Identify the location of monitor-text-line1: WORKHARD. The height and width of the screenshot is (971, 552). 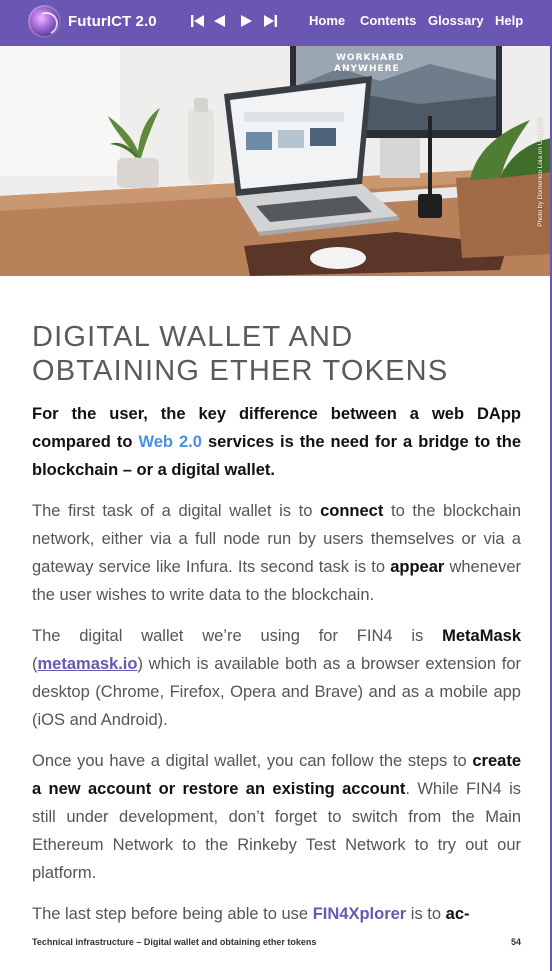
(370, 58).